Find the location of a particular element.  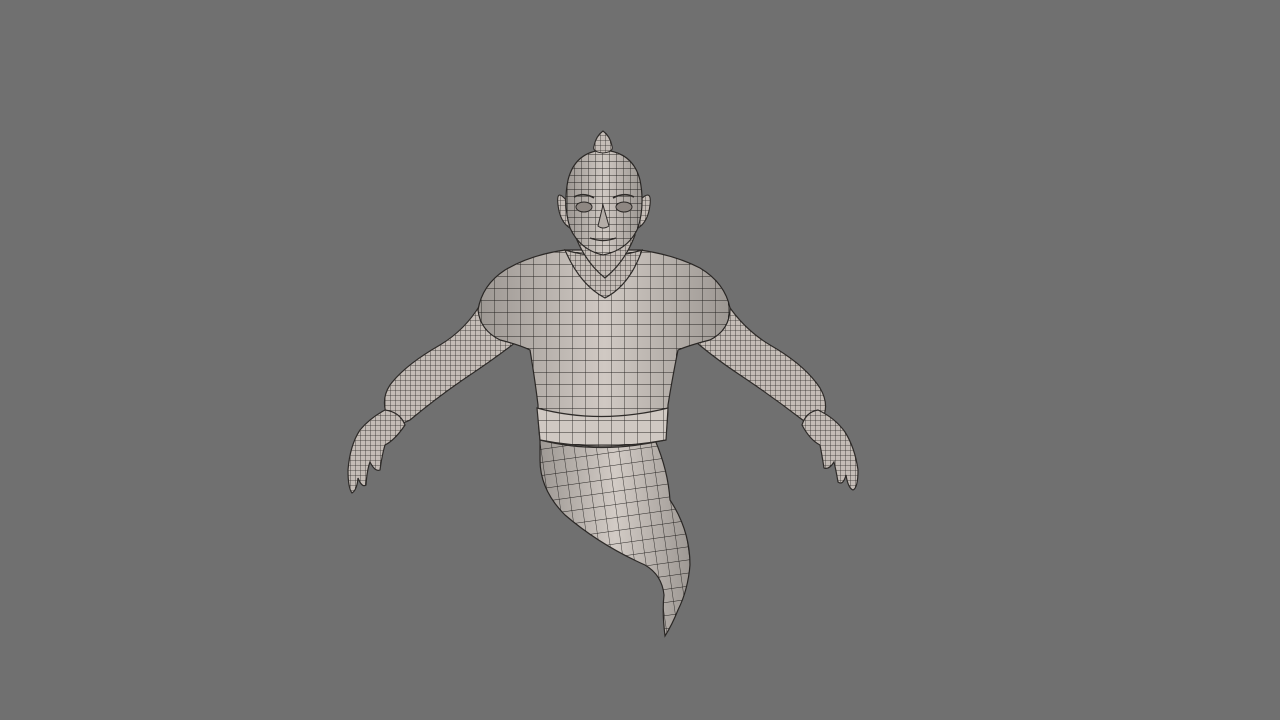

right-hand-mesh is located at coordinates (830, 450).